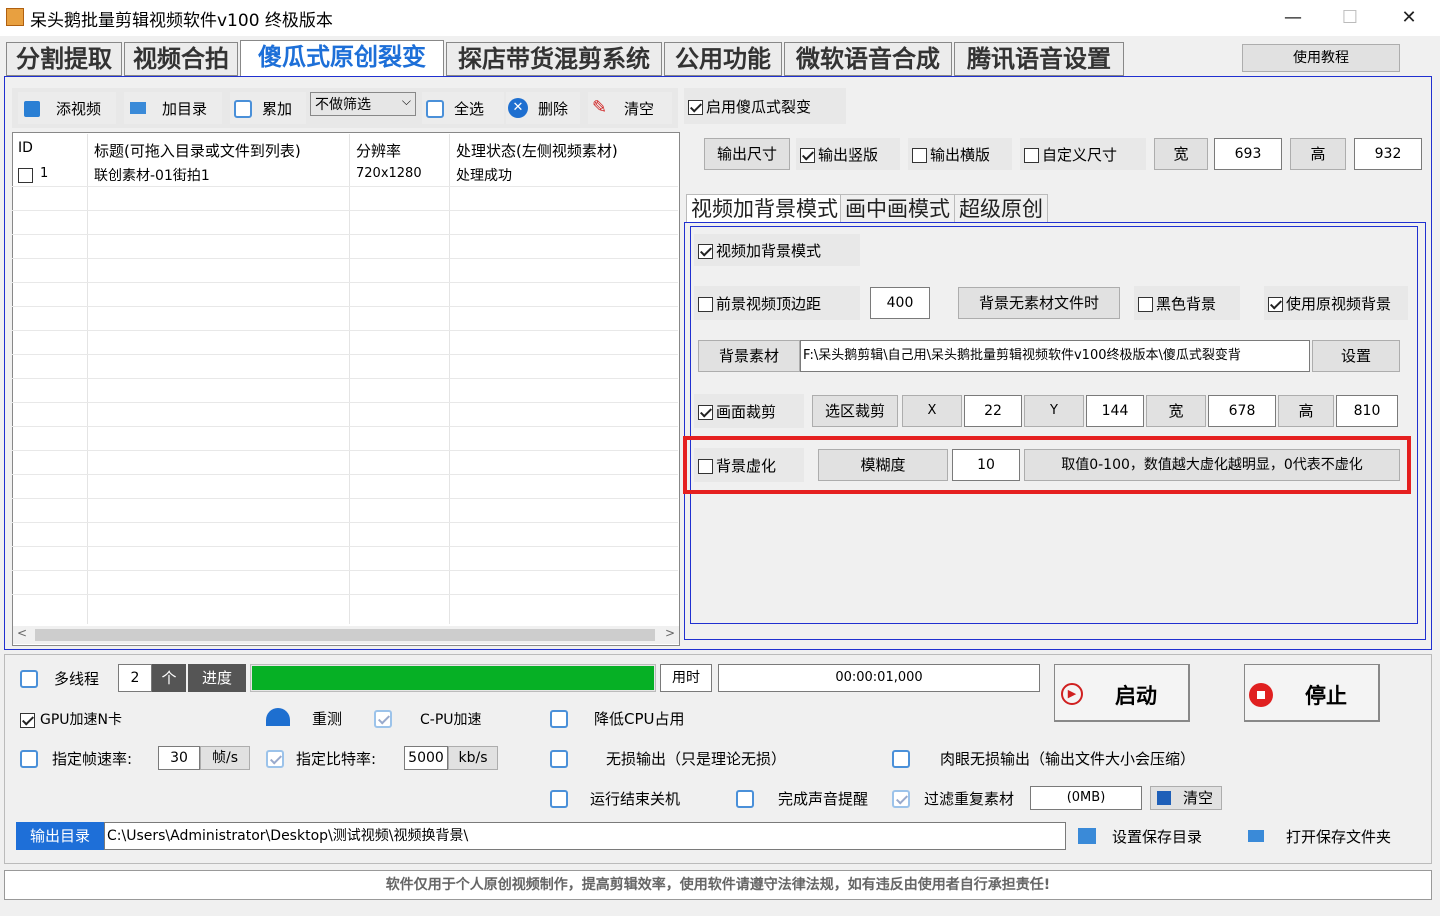 This screenshot has height=916, width=1440. I want to click on horizontal-scrollbar: < >, so click(346, 635).